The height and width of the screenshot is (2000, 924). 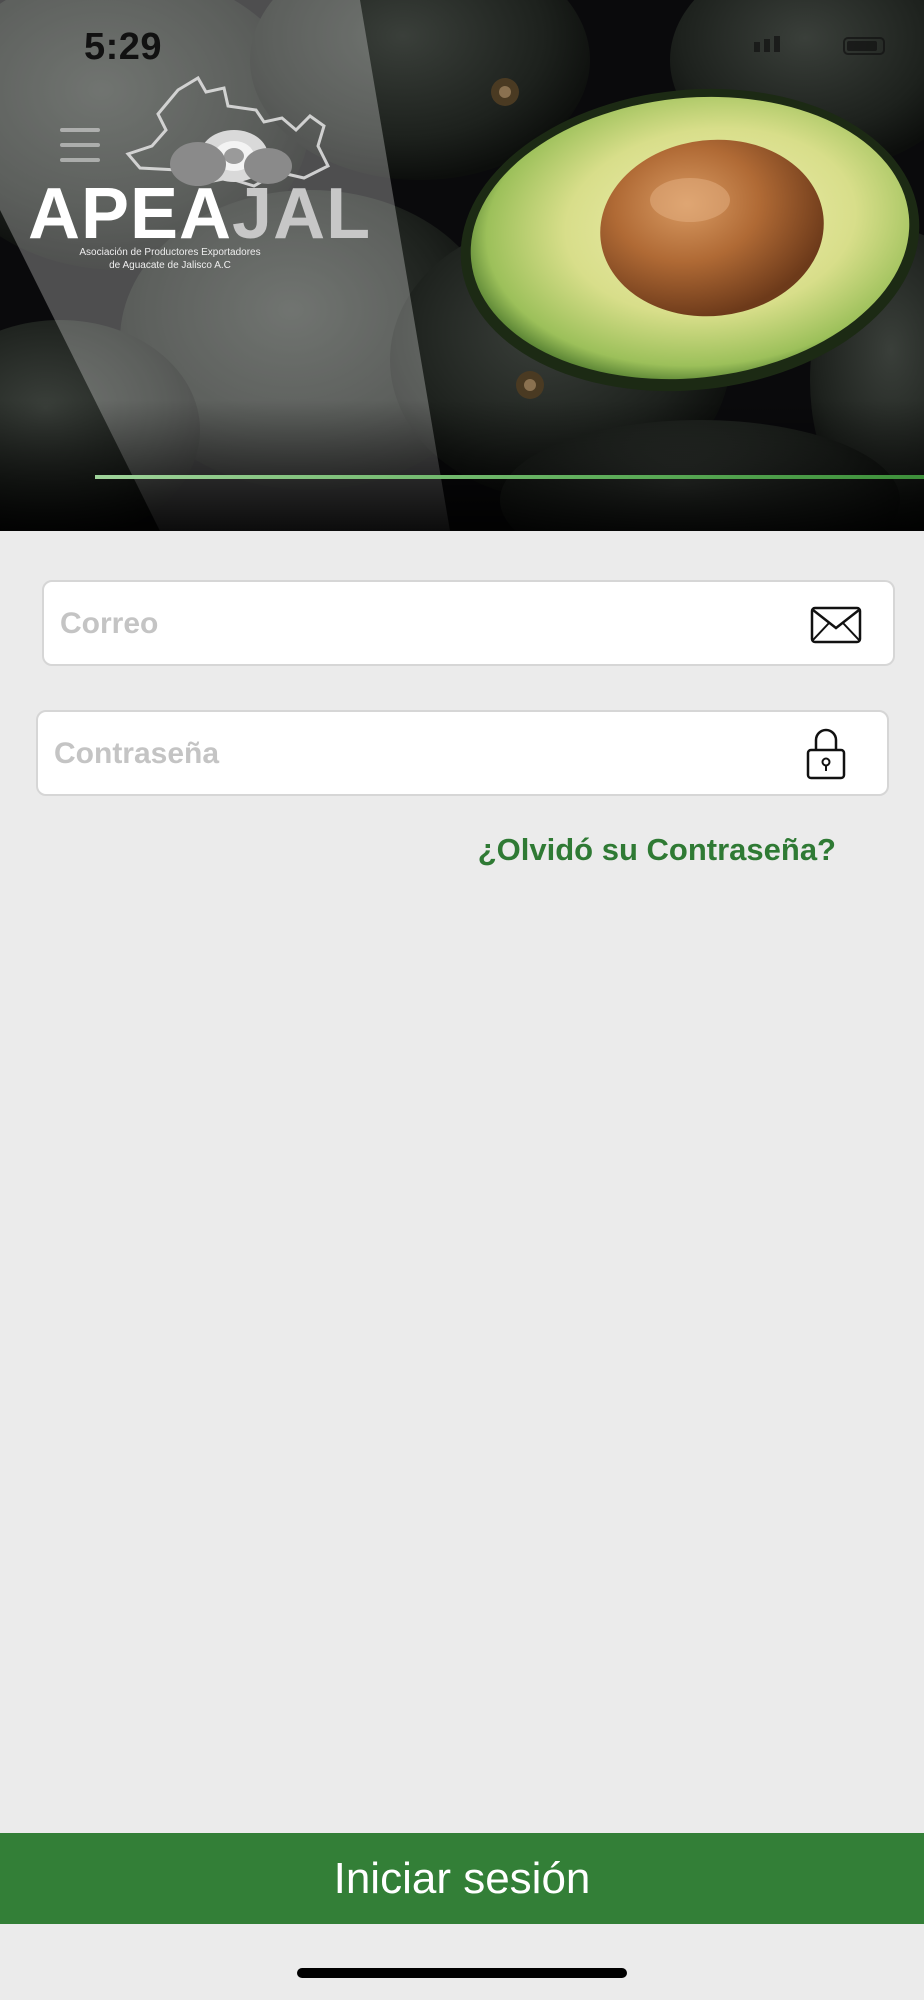 What do you see at coordinates (462, 1878) in the screenshot?
I see `login-button: Iniciar sesión` at bounding box center [462, 1878].